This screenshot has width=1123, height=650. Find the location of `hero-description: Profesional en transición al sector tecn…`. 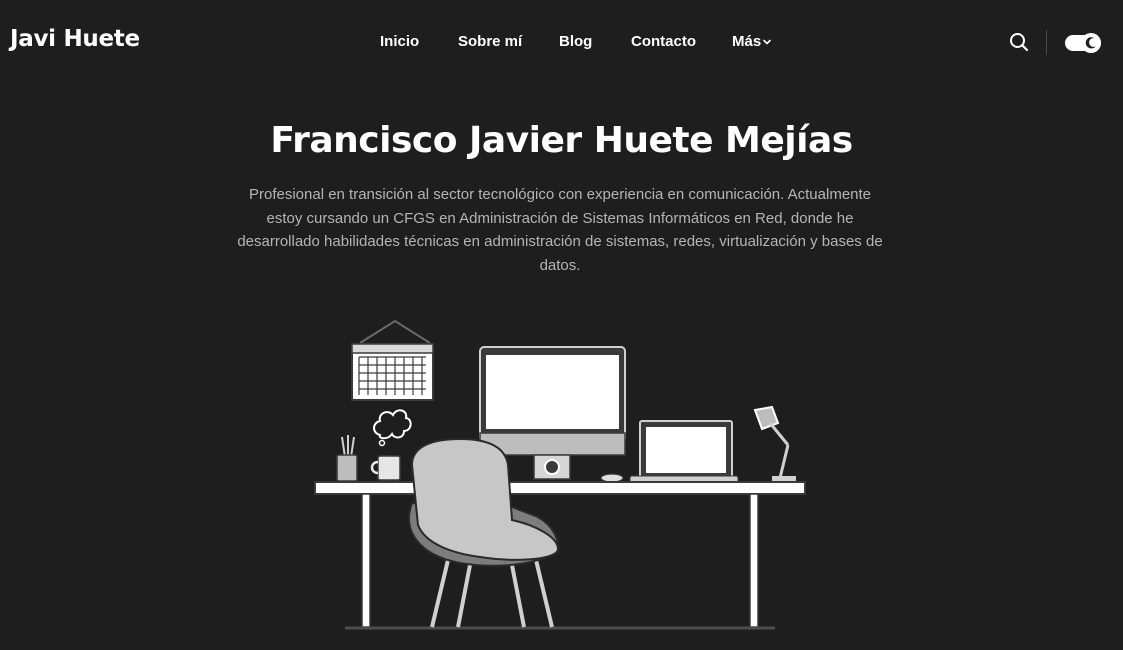

hero-description: Profesional en transición al sector tecn… is located at coordinates (560, 230).